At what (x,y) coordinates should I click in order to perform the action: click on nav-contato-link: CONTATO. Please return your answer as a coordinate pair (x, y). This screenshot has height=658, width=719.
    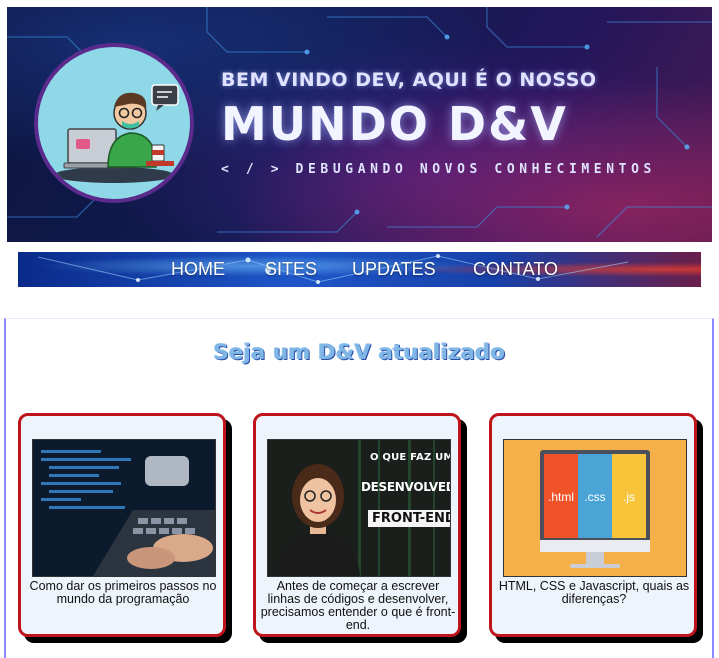
    Looking at the image, I should click on (515, 269).